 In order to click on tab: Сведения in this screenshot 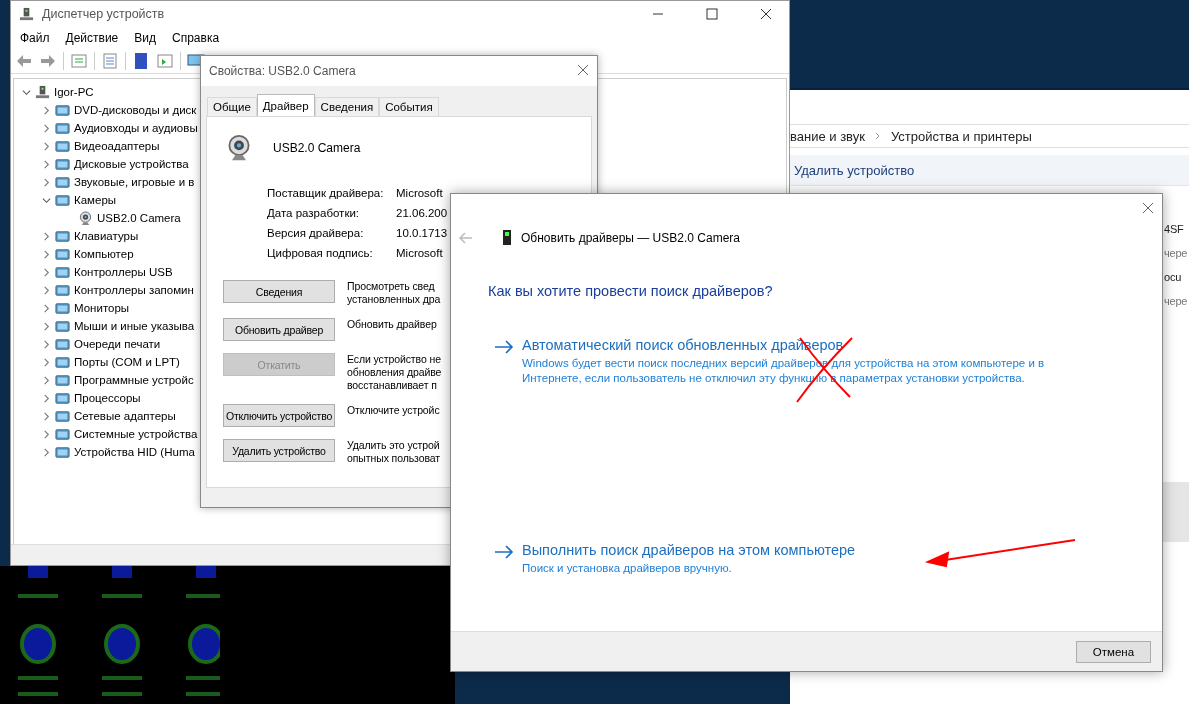, I will do `click(347, 106)`.